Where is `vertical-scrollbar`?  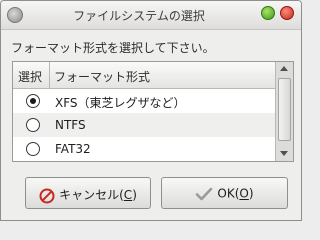 vertical-scrollbar is located at coordinates (284, 111).